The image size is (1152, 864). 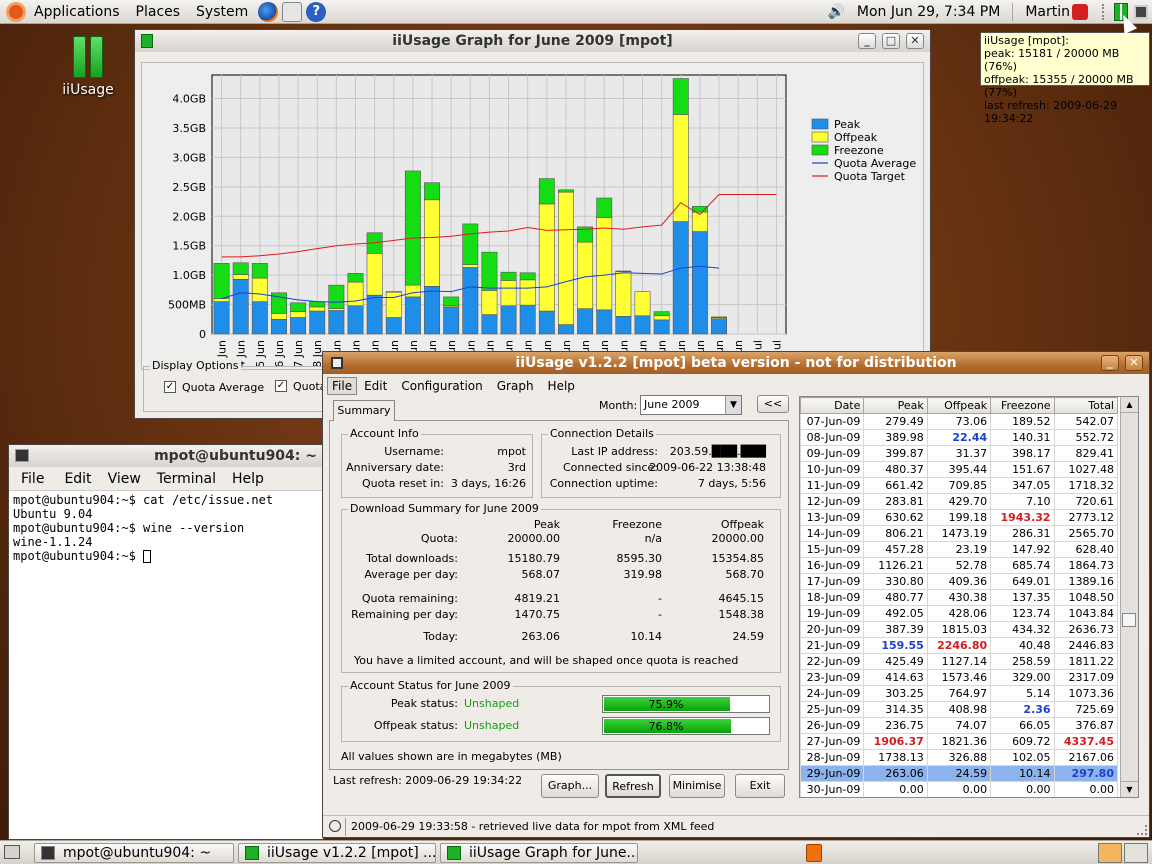 I want to click on quota-target-checkbox: ✓, so click(x=281, y=386).